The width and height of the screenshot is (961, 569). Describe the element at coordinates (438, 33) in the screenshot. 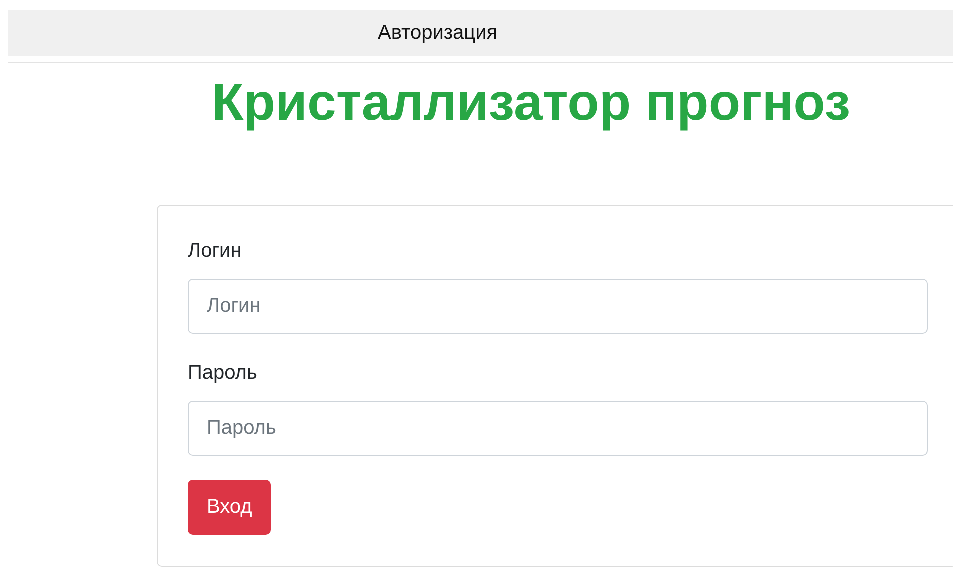

I see `header-title: Авторизация` at that location.